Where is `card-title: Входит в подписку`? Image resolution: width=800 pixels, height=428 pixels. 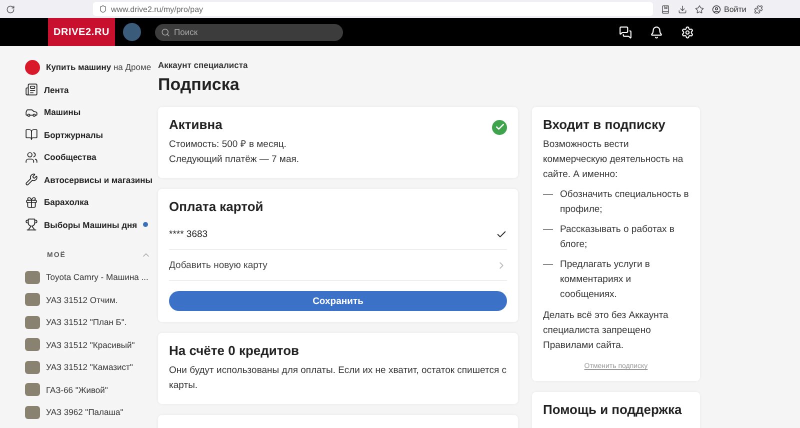
card-title: Входит в подписку is located at coordinates (604, 124).